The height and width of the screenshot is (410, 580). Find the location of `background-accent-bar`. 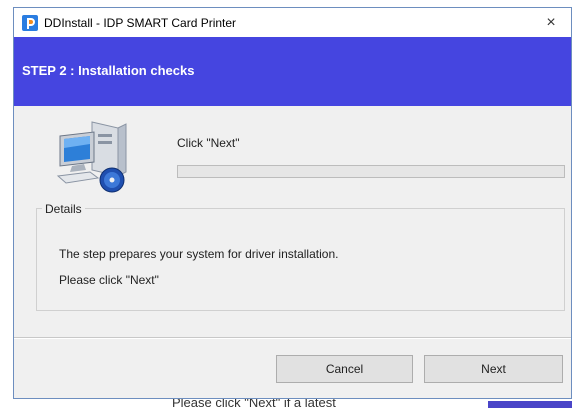

background-accent-bar is located at coordinates (530, 404).